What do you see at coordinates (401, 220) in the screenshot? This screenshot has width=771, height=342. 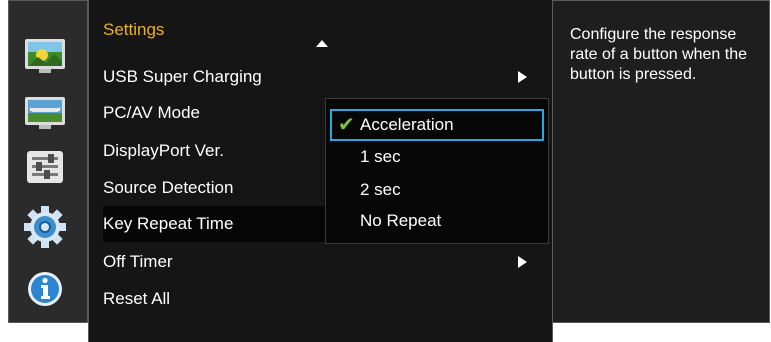 I see `option-label: No Repeat` at bounding box center [401, 220].